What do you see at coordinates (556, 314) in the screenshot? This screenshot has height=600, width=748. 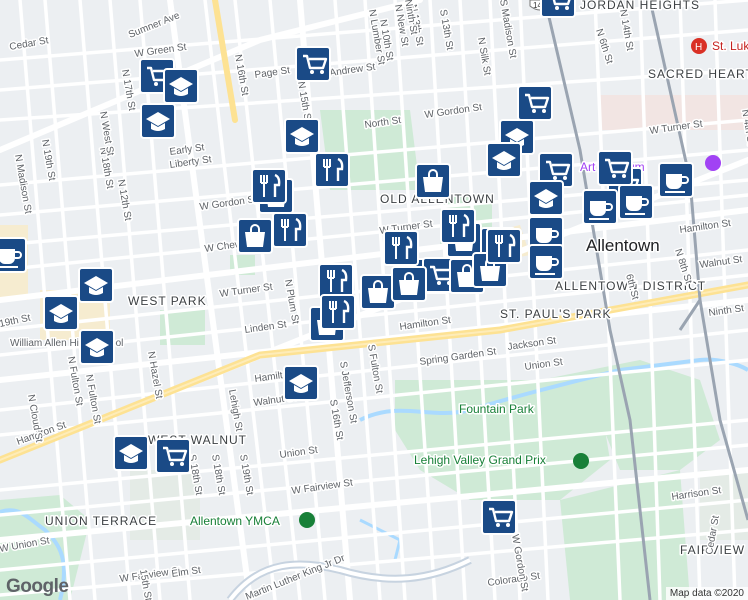 I see `label-st-pauls-park: ST. PAUL'S PARK` at bounding box center [556, 314].